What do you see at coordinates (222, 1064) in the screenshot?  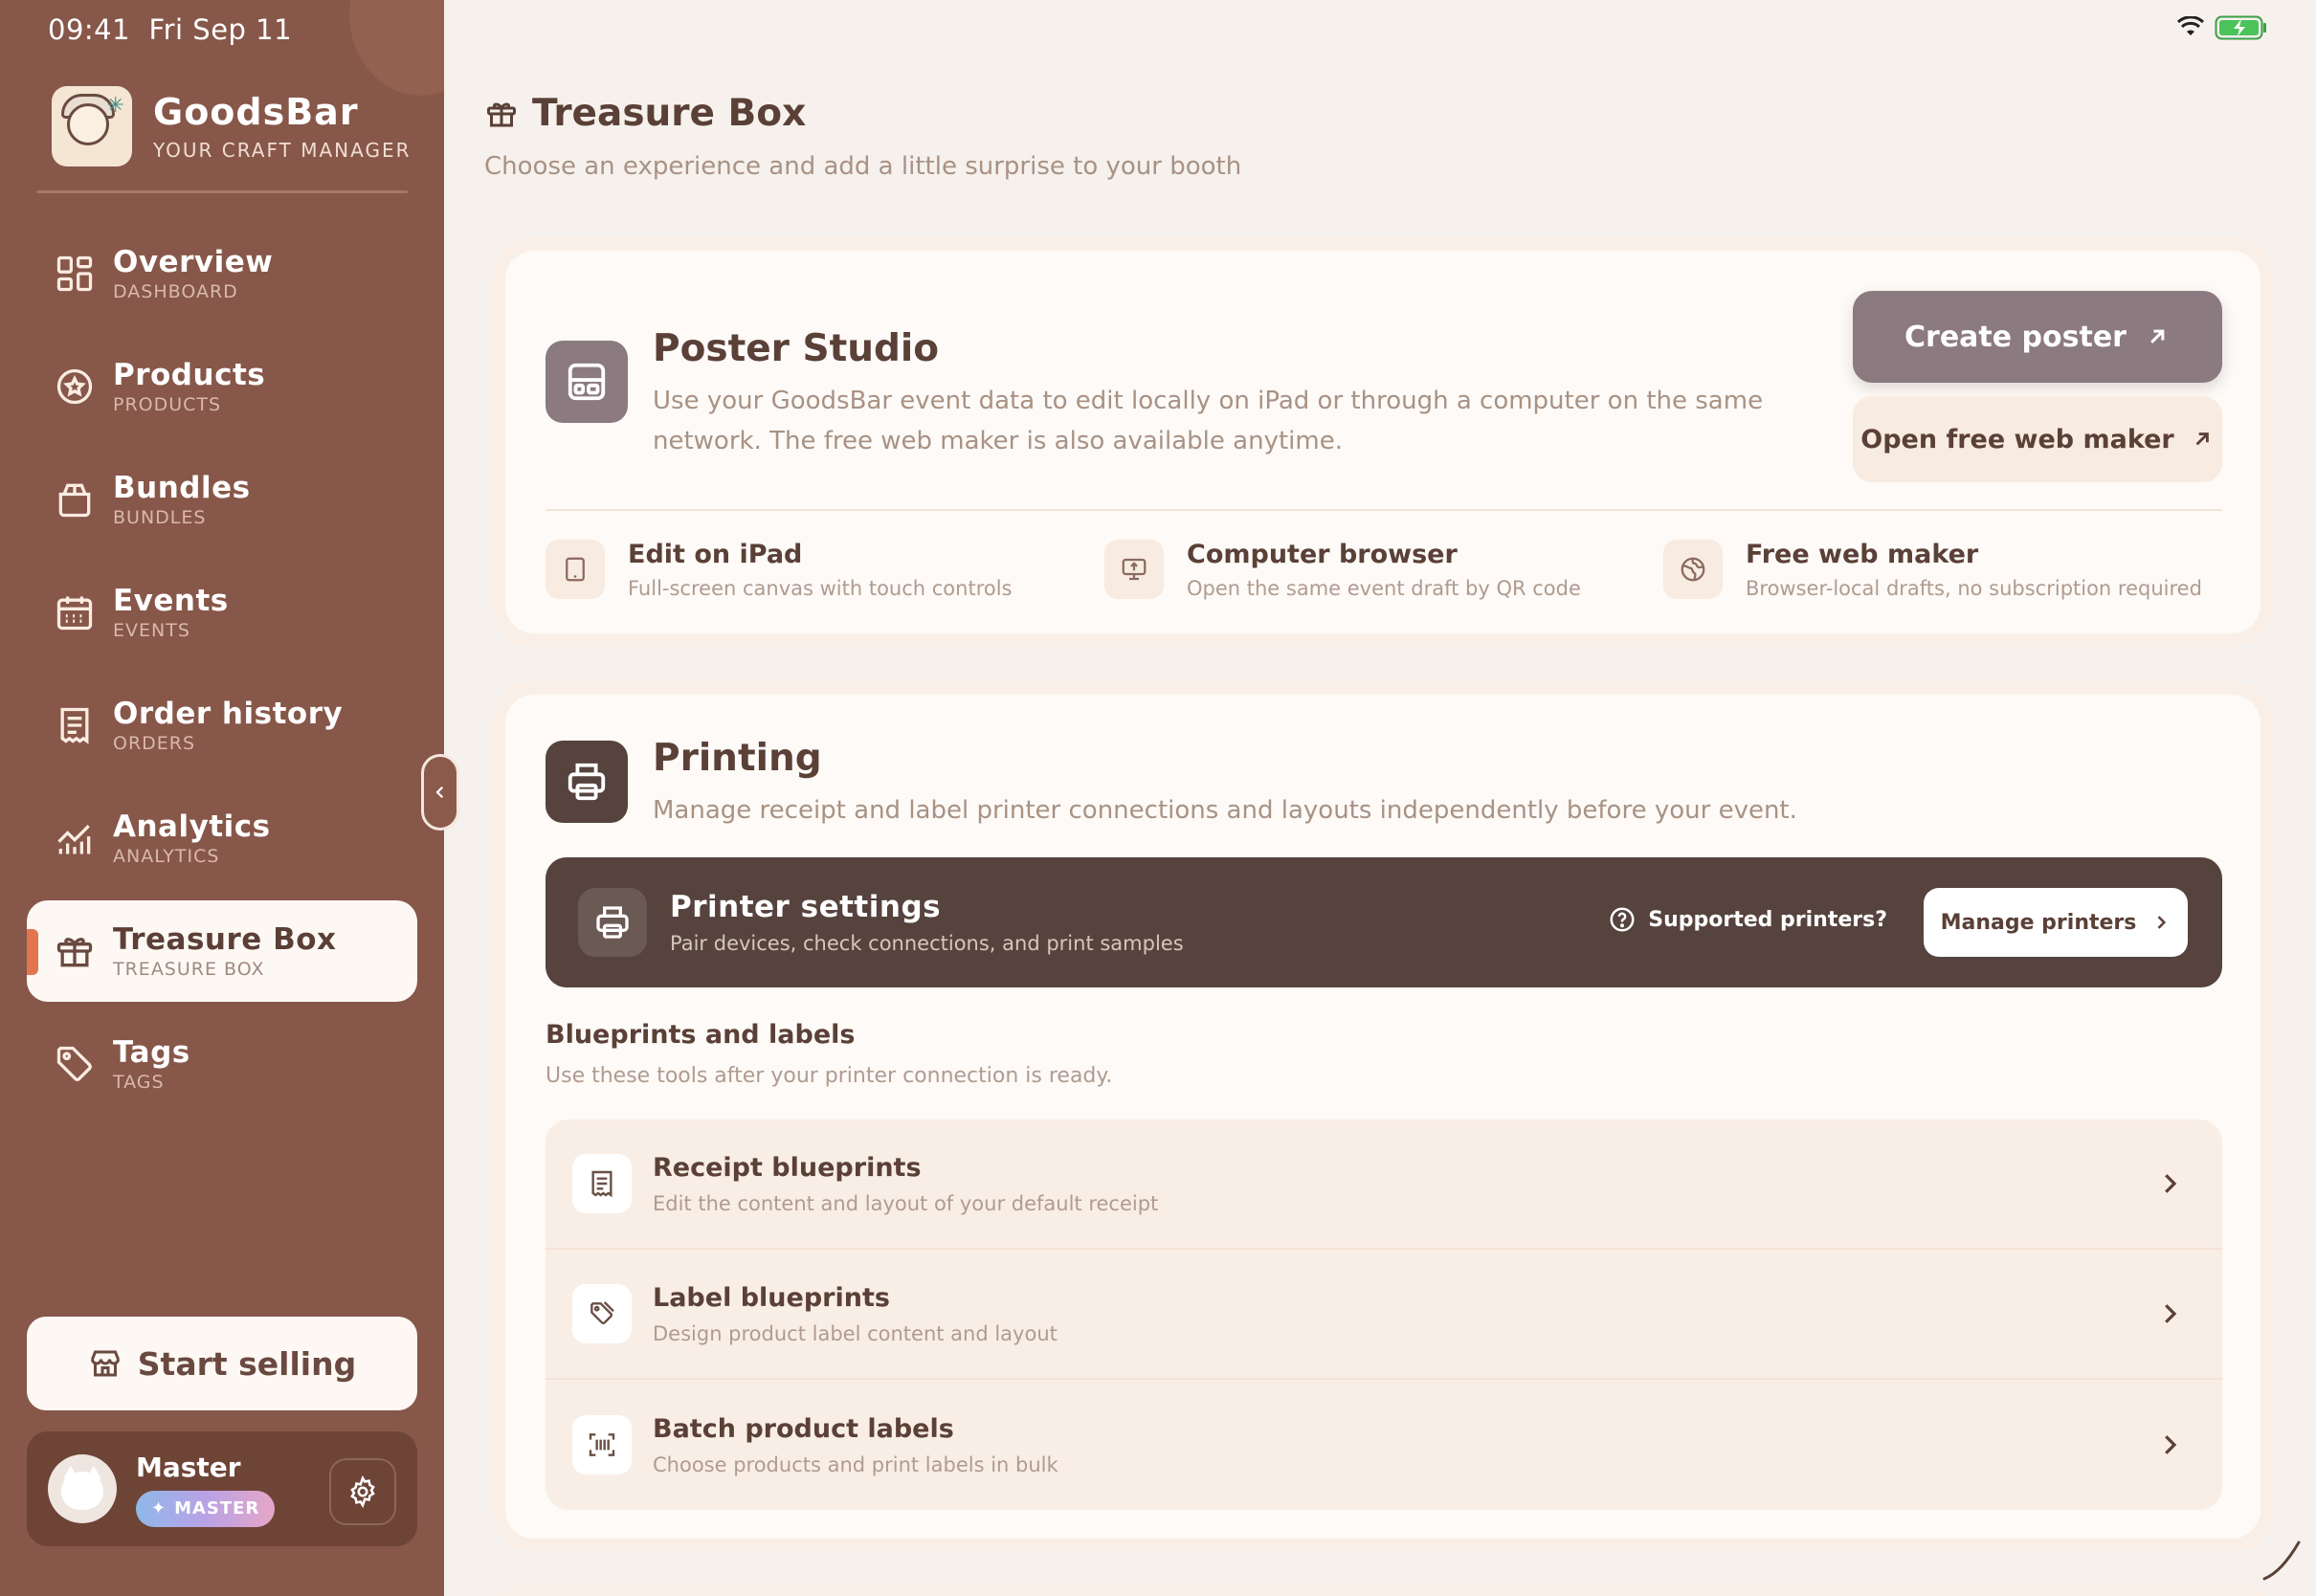 I see `sidebar-item-tags: Tags TAGS` at bounding box center [222, 1064].